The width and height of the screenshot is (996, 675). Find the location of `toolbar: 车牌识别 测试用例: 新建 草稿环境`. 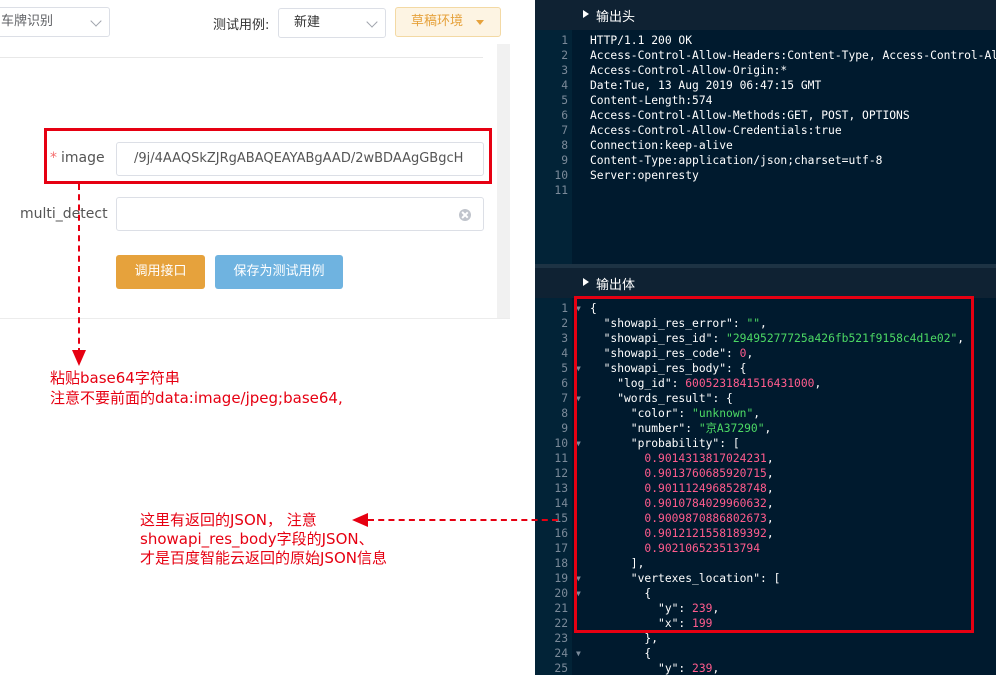

toolbar: 车牌识别 测试用例: 新建 草稿环境 is located at coordinates (255, 22).